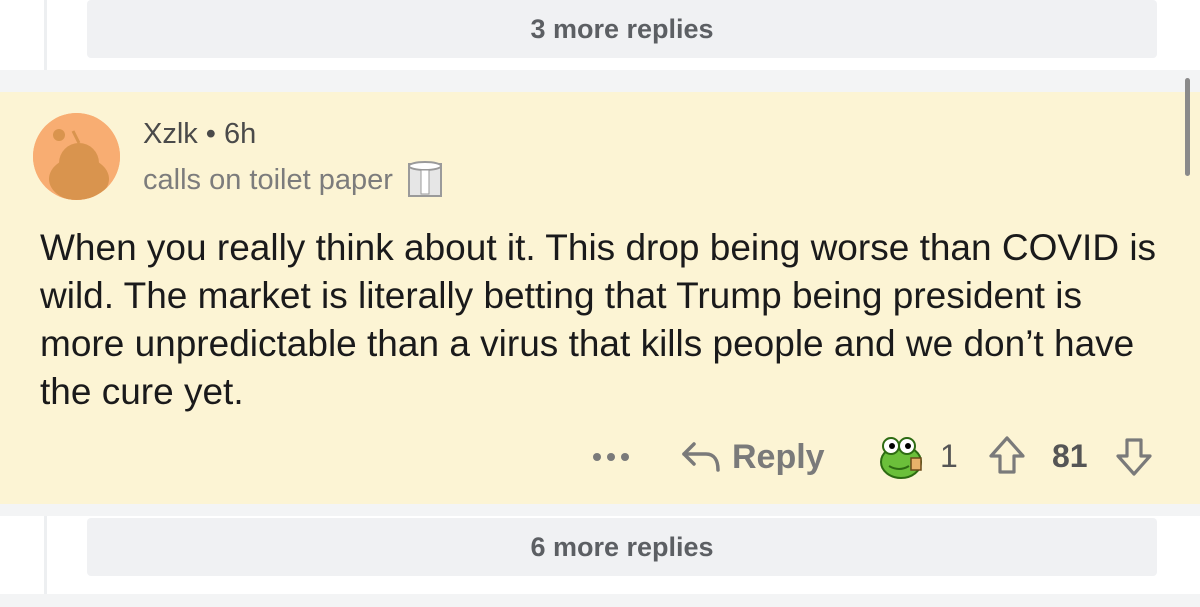 The height and width of the screenshot is (607, 1200). Describe the element at coordinates (240, 134) in the screenshot. I see `timestamp: 6h` at that location.